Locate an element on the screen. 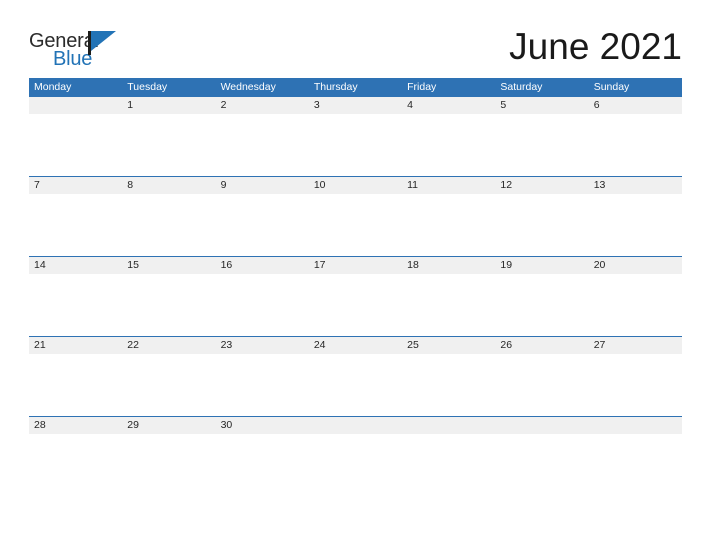 The width and height of the screenshot is (712, 550). weekday-header-friday: Friday is located at coordinates (422, 87).